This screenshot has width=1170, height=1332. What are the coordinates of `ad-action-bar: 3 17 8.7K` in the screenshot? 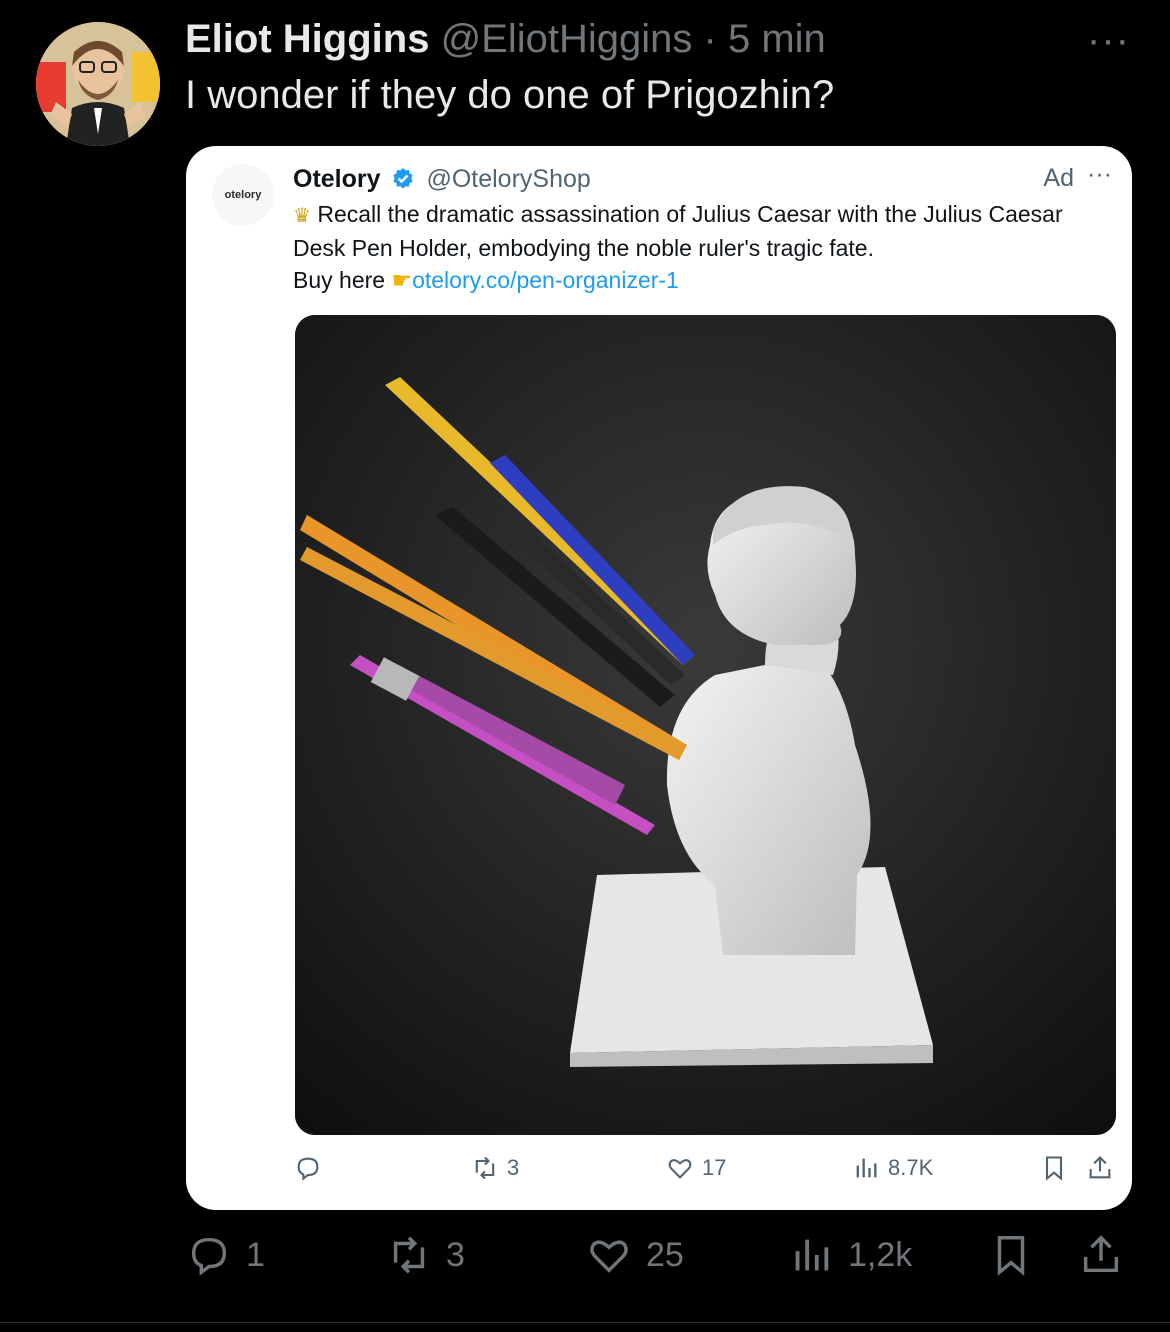 It's located at (659, 1174).